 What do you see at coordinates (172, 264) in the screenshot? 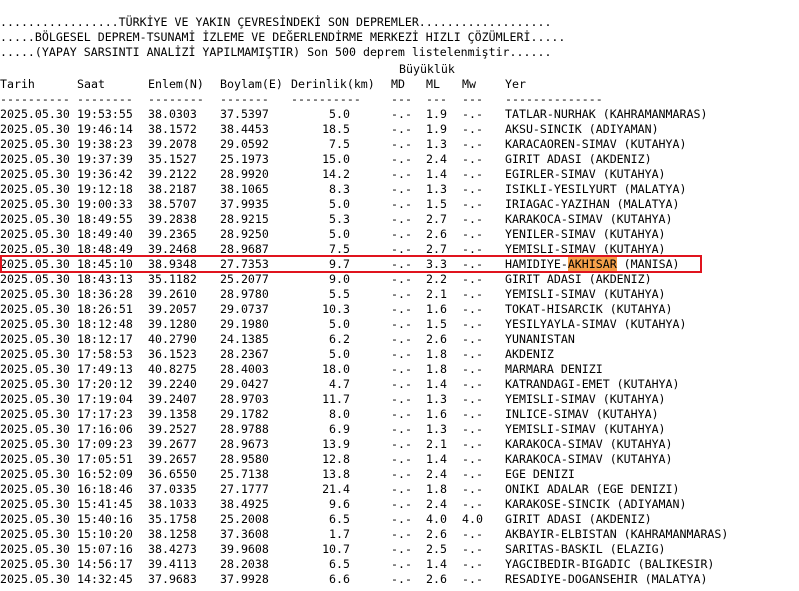
I see `cell-lat: 38.9348` at bounding box center [172, 264].